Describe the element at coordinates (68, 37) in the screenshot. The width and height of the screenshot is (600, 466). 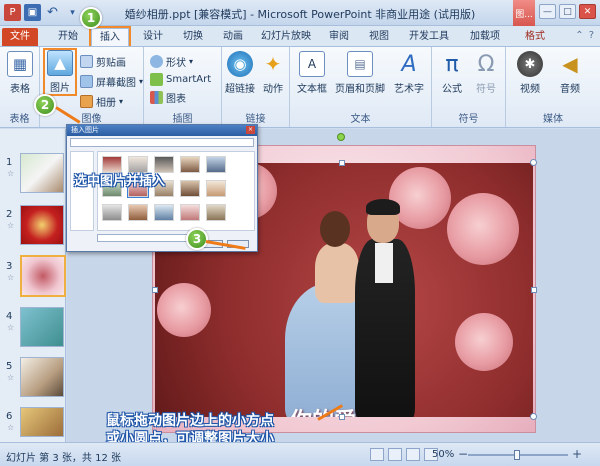
I see `tab-home: 开始` at that location.